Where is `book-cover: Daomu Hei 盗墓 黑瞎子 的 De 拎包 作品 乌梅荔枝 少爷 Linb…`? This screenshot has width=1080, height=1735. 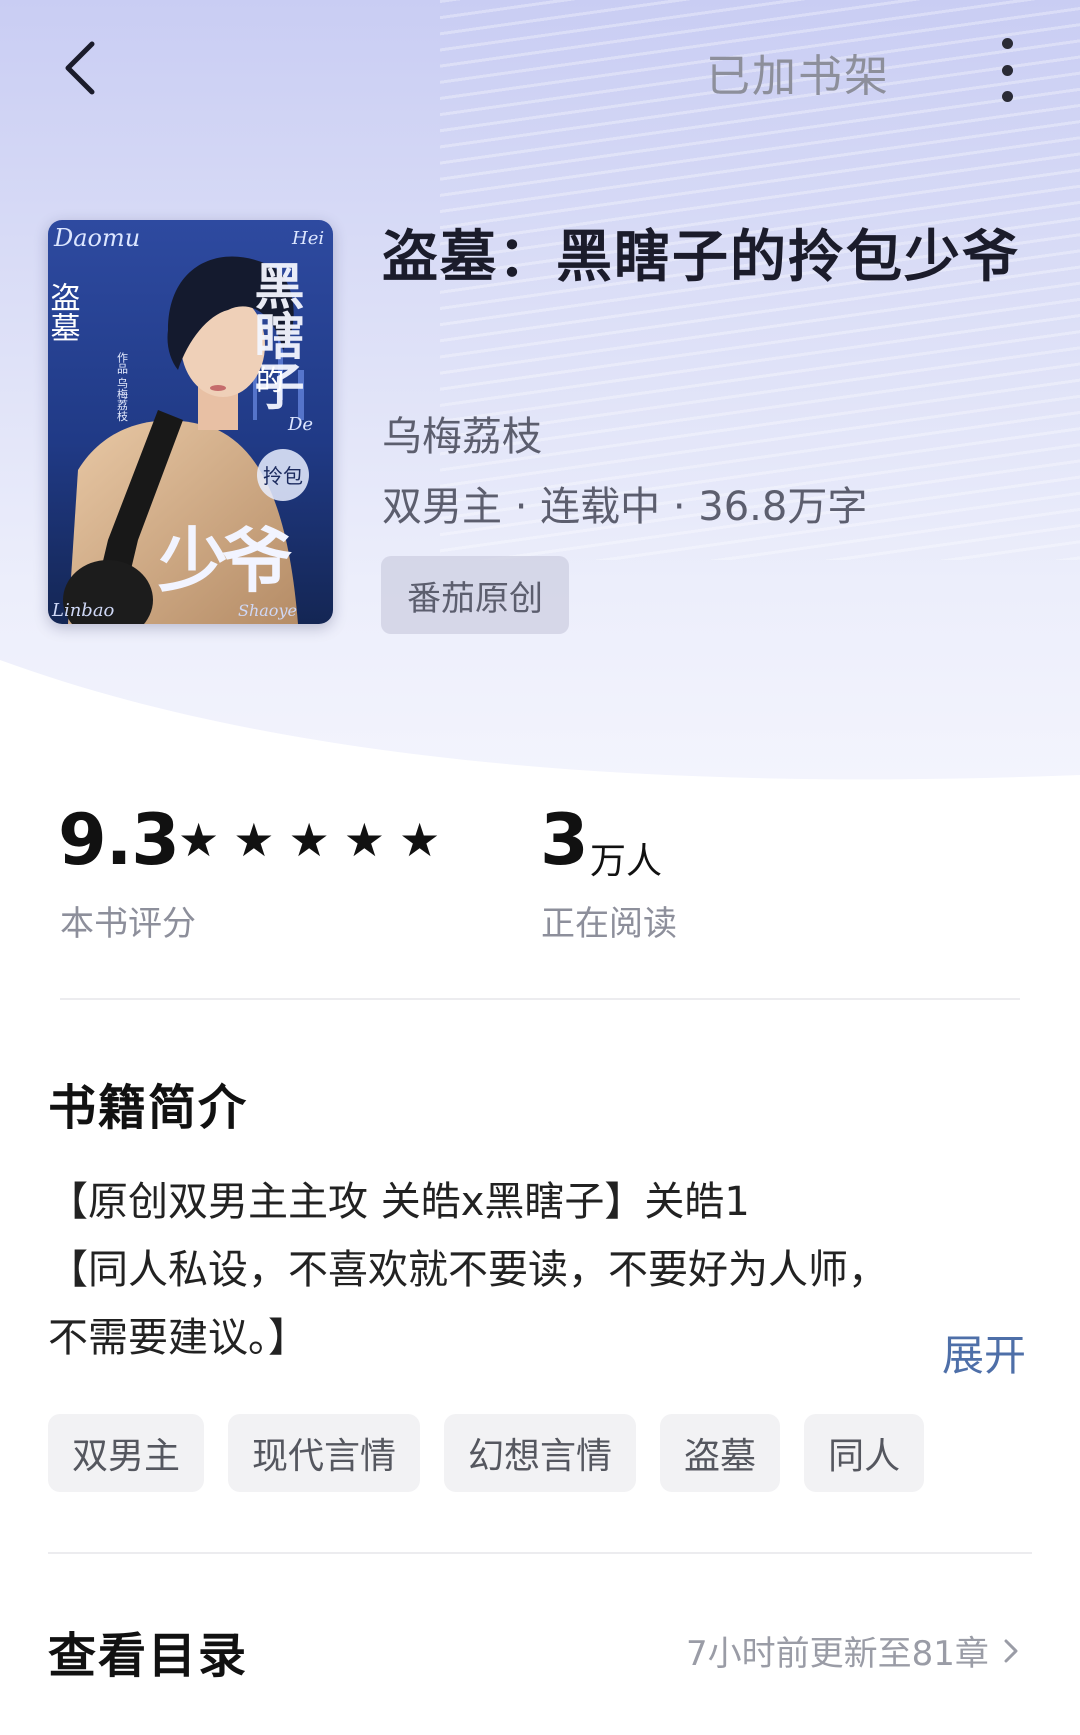 book-cover: Daomu Hei 盗墓 黑瞎子 的 De 拎包 作品 乌梅荔枝 少爷 Linb… is located at coordinates (190, 422).